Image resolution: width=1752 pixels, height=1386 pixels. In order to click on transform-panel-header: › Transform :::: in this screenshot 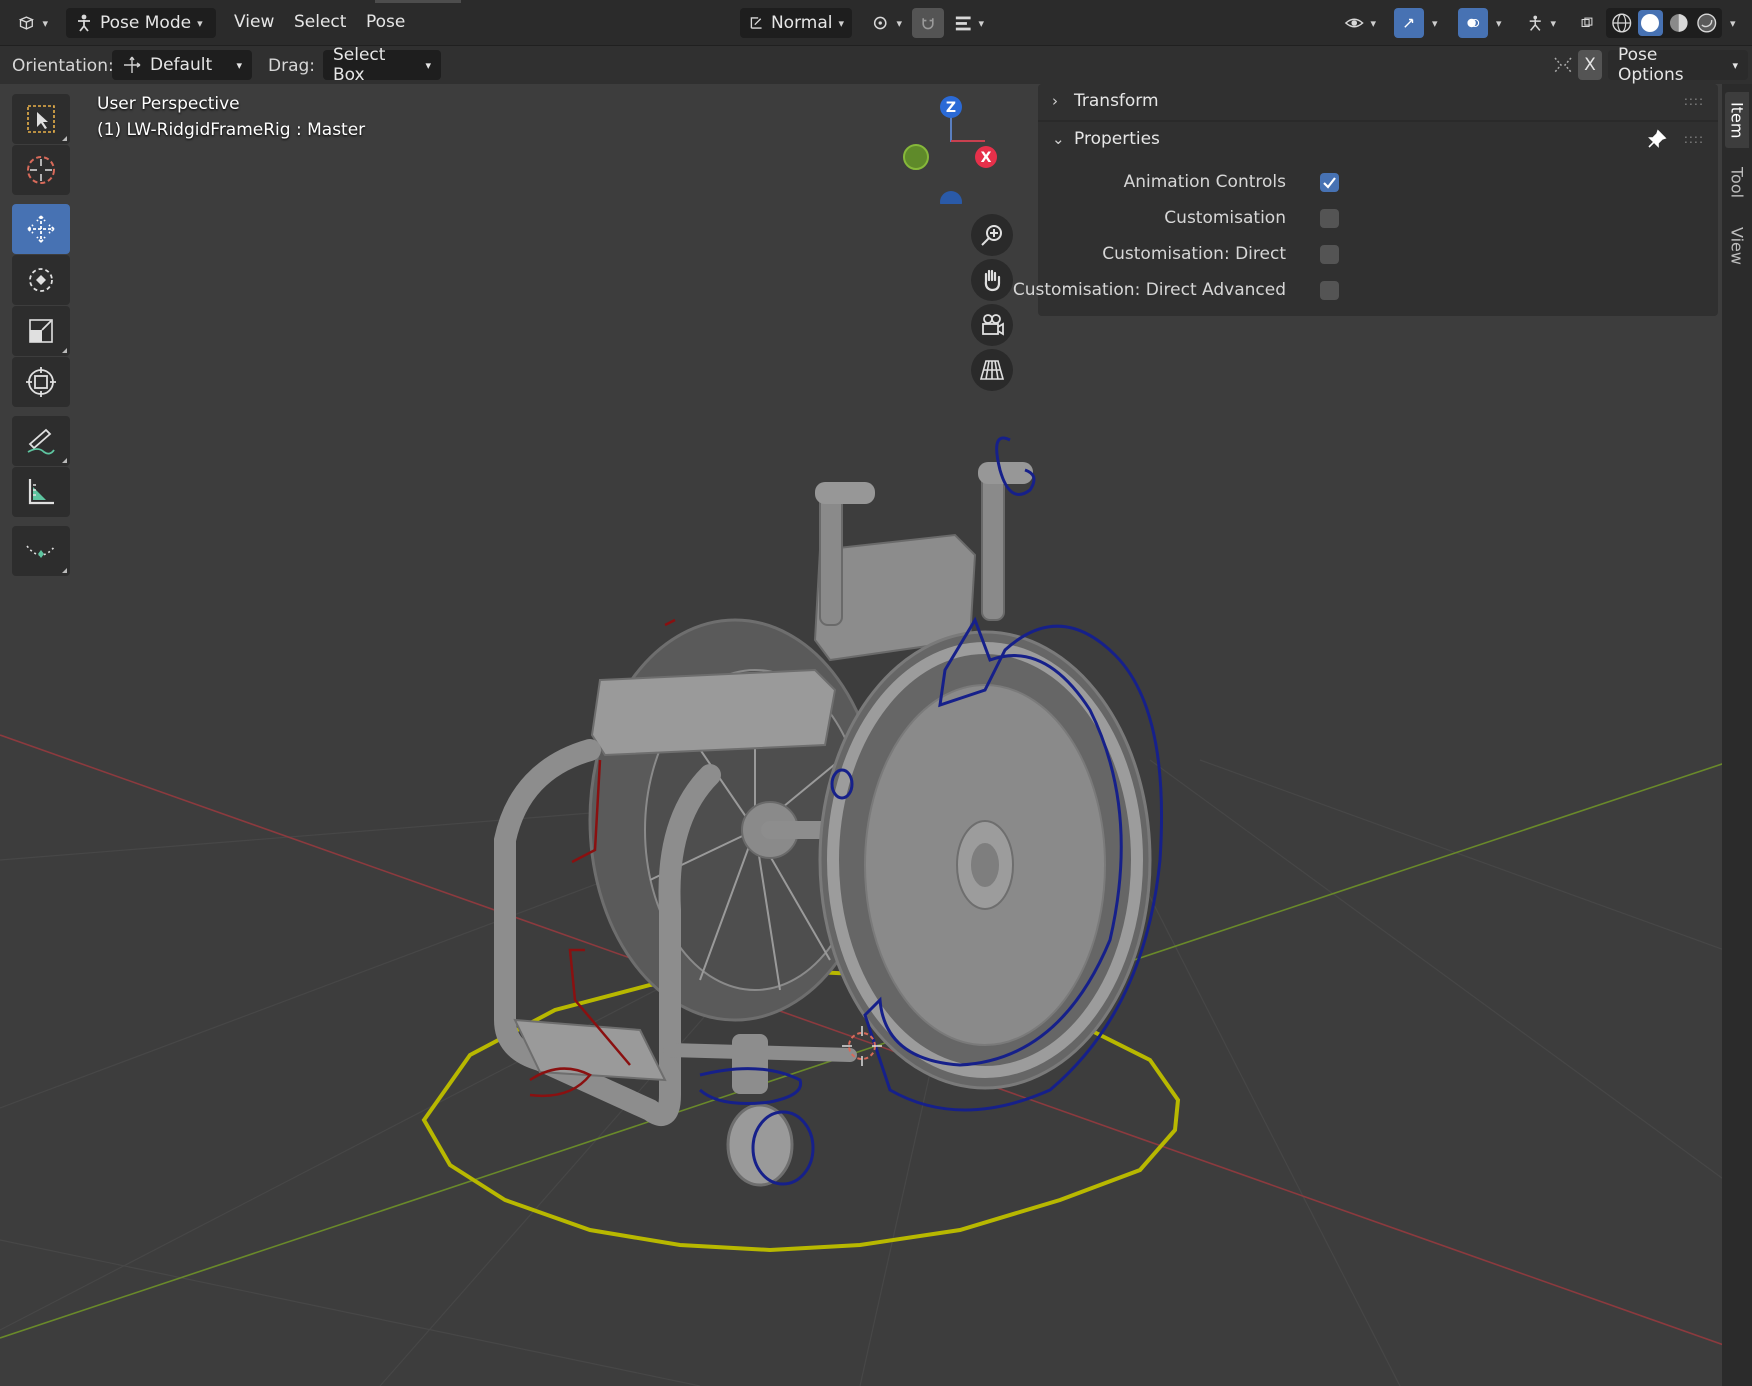, I will do `click(1378, 101)`.